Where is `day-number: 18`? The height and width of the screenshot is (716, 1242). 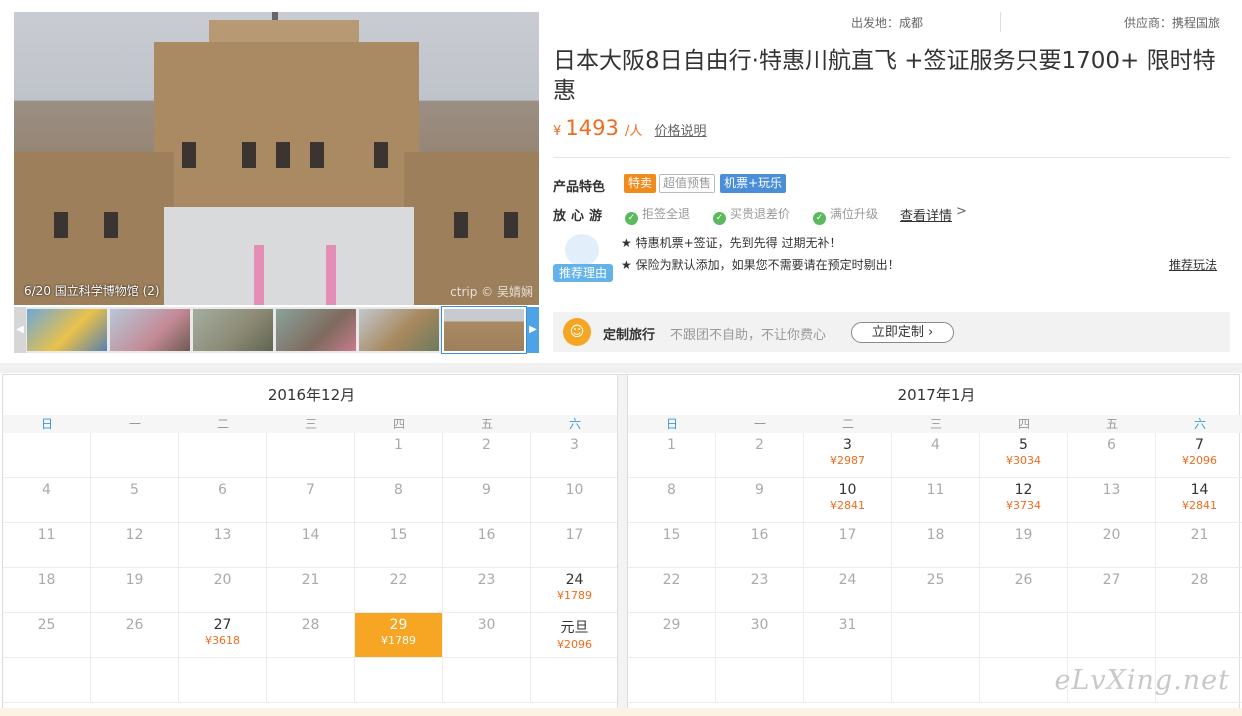
day-number: 18 is located at coordinates (46, 580).